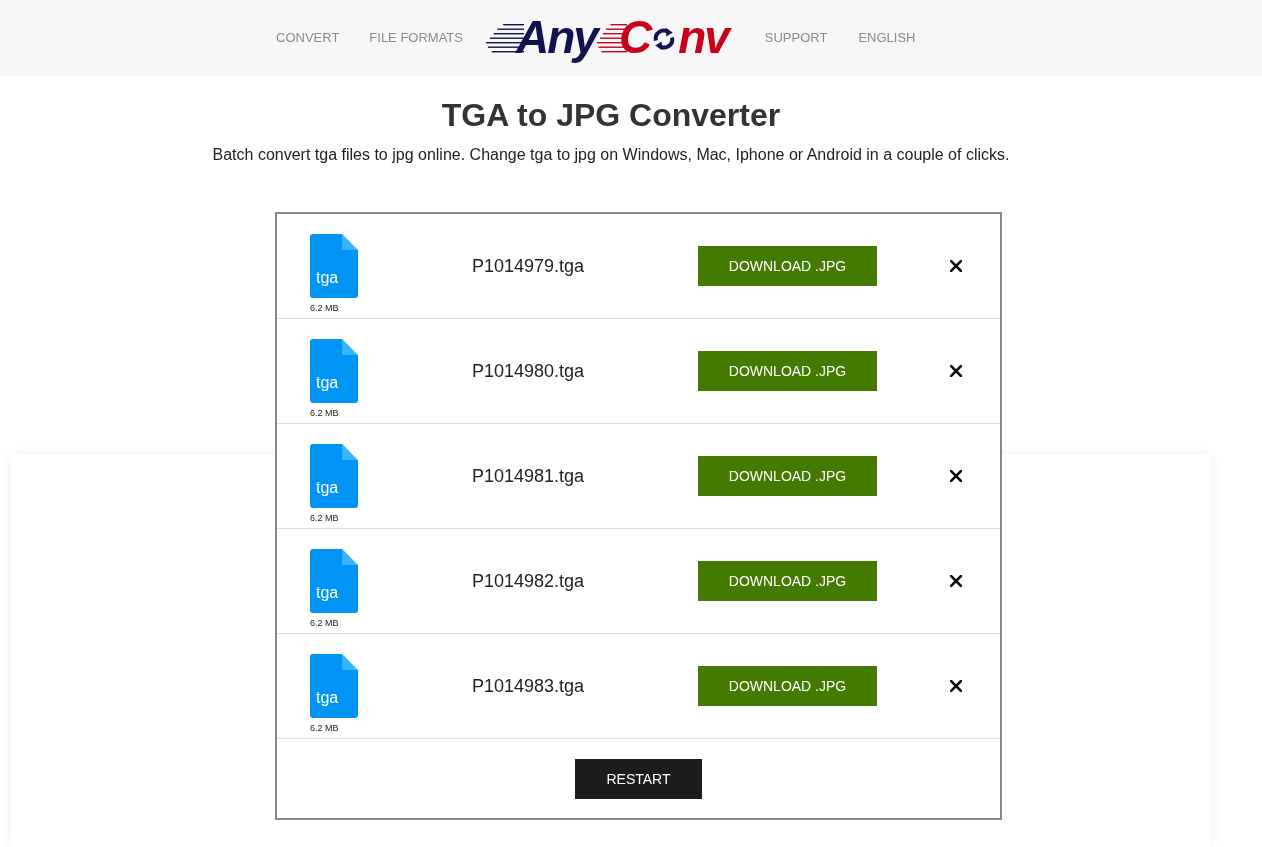  Describe the element at coordinates (528, 685) in the screenshot. I see `file-name: P1014983.tga` at that location.